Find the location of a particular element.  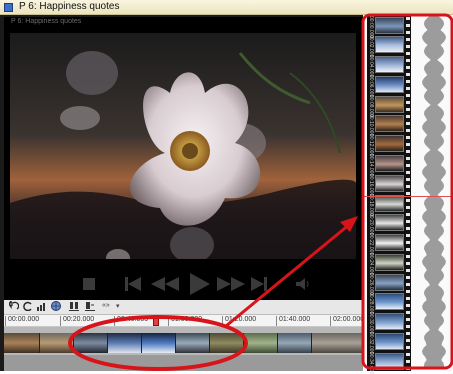

video-clip-strip is located at coordinates (184, 343).